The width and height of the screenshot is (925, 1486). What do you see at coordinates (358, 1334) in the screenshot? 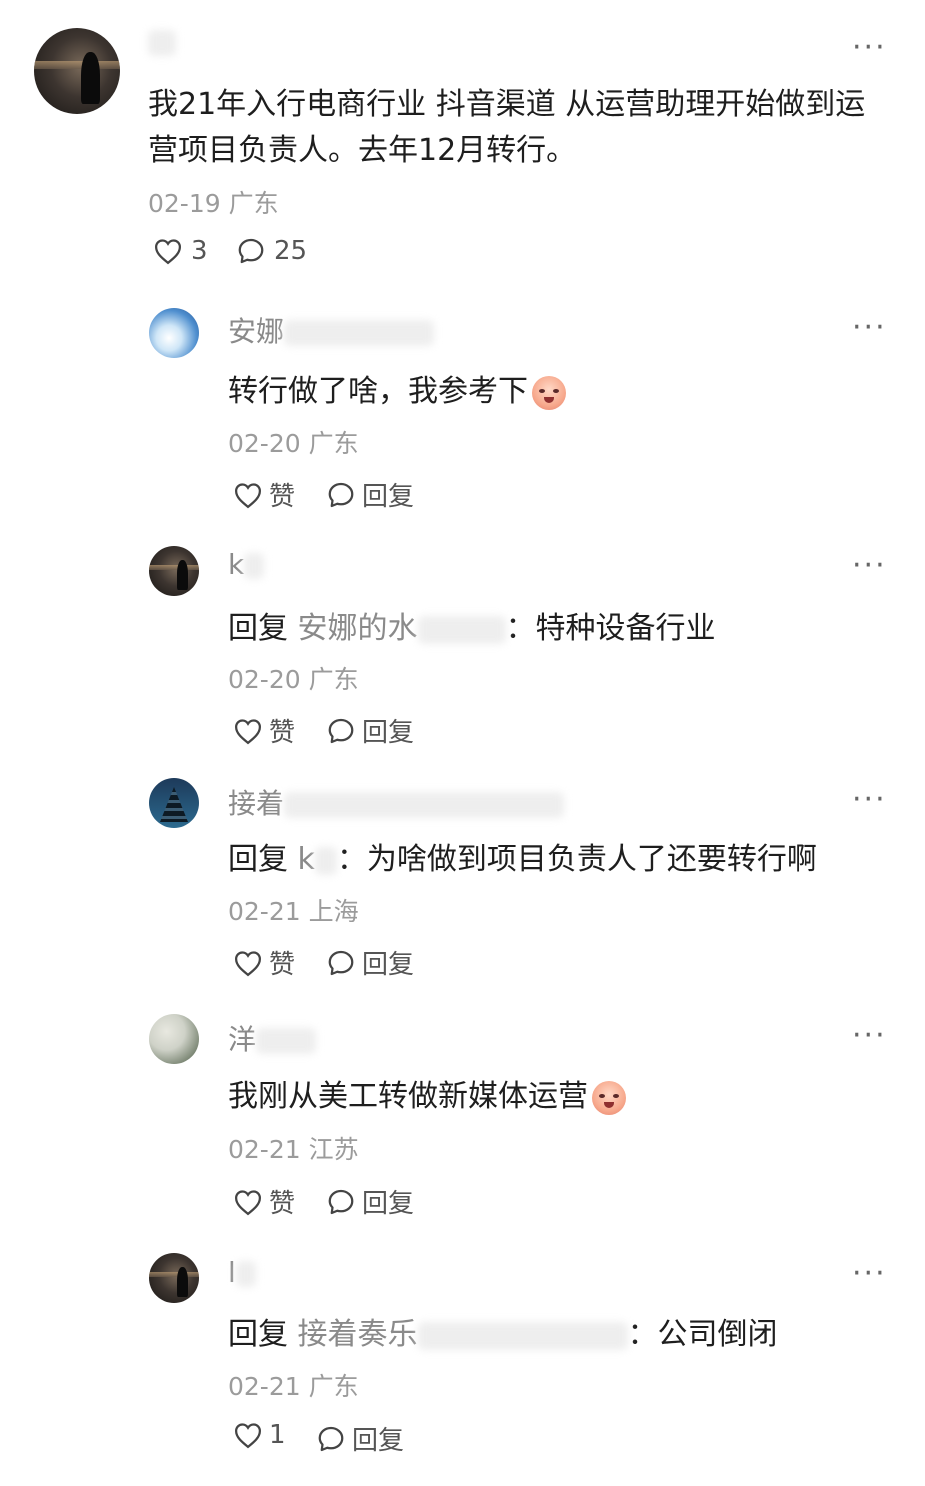
I see `reply-mention: 接着奏乐` at bounding box center [358, 1334].